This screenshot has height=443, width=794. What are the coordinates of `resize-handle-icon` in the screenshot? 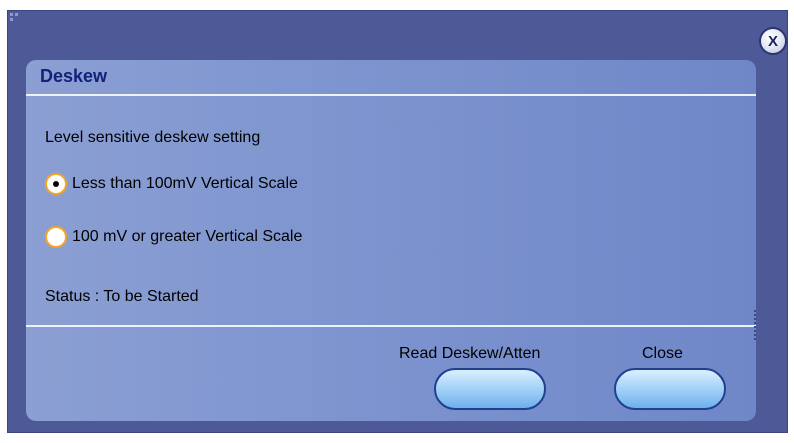 It's located at (755, 325).